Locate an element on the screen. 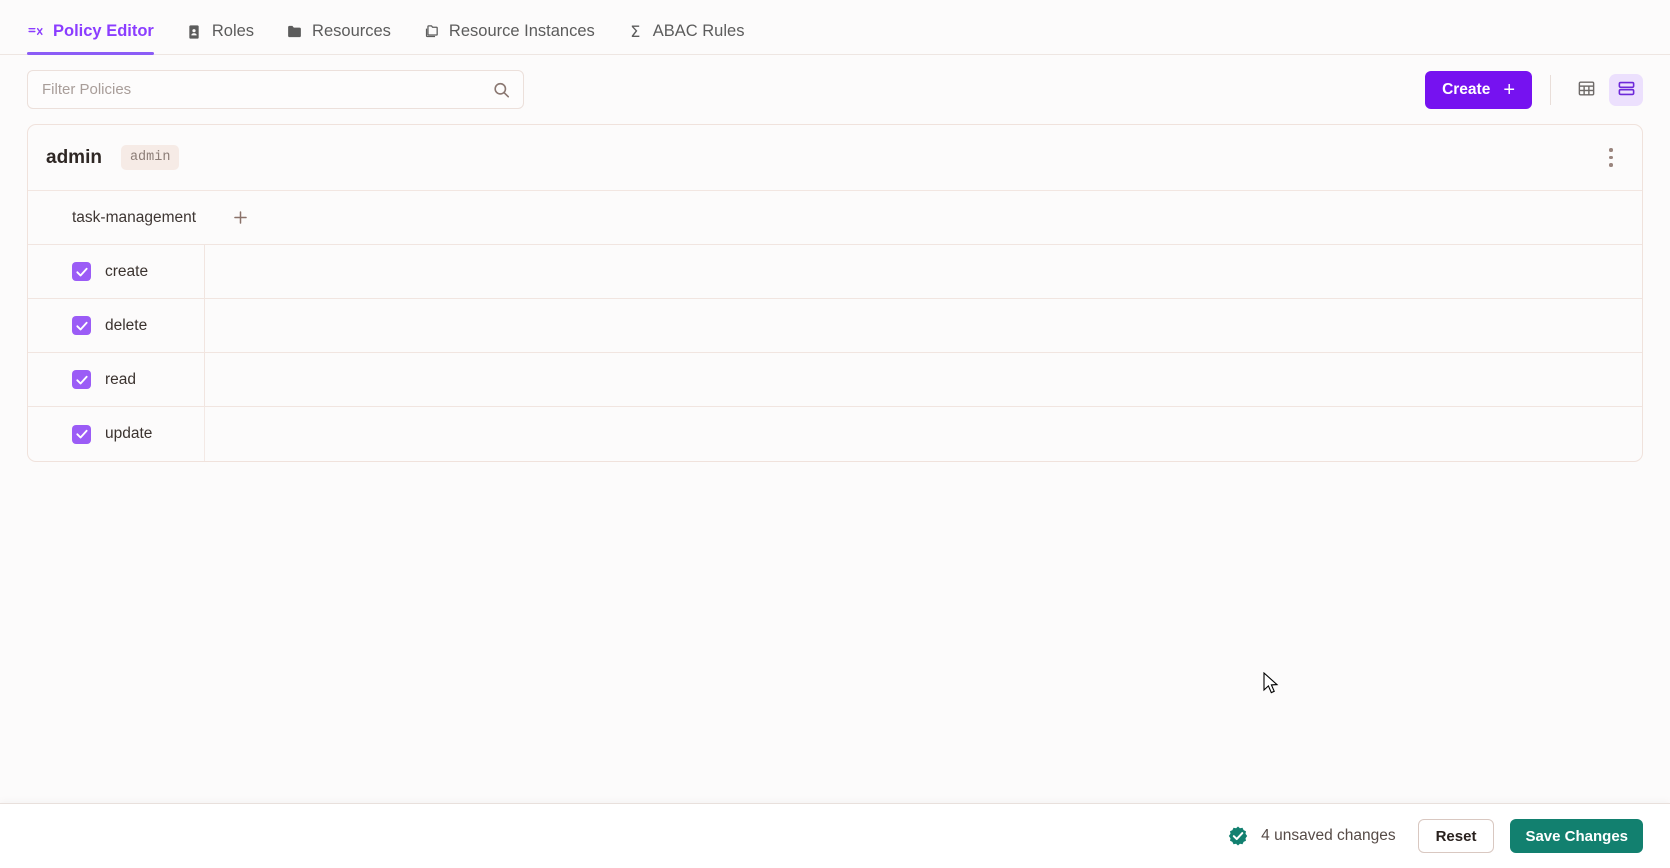 This screenshot has height=868, width=1670. list-view-icon is located at coordinates (1626, 90).